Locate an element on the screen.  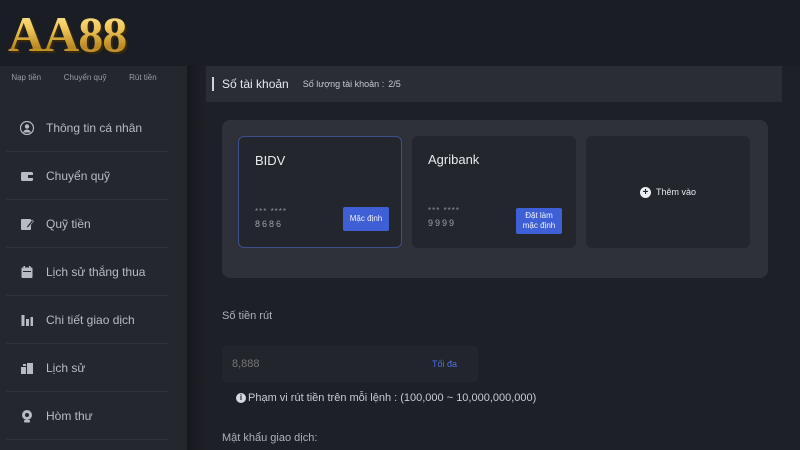
top-header: AA88 is located at coordinates (400, 33).